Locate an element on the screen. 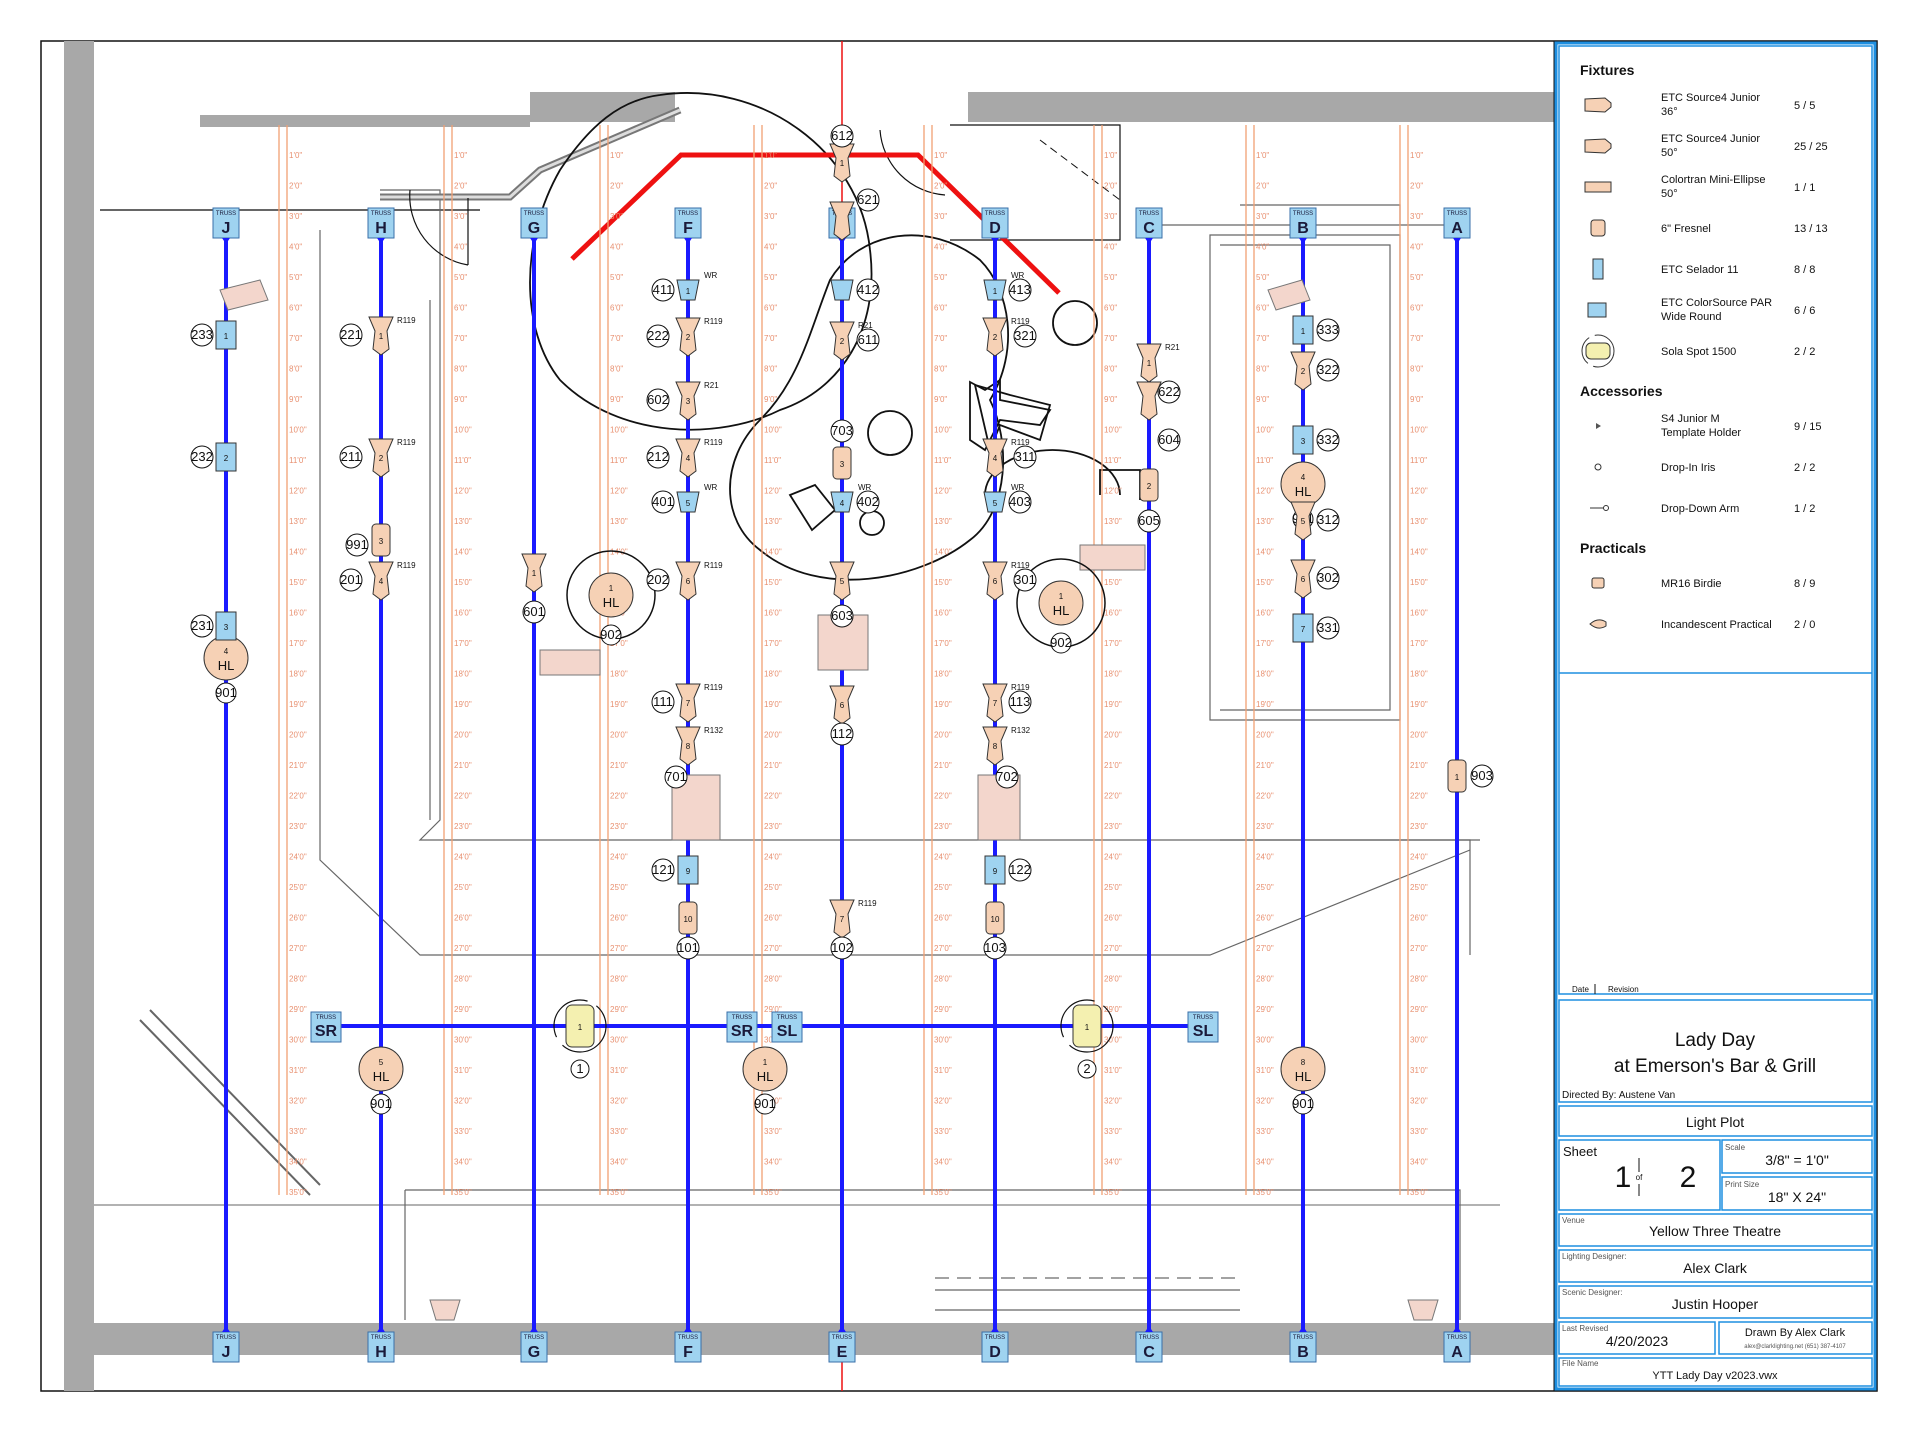 This screenshot has width=1920, height=1432. distance-mark: 5'0" is located at coordinates (295, 277).